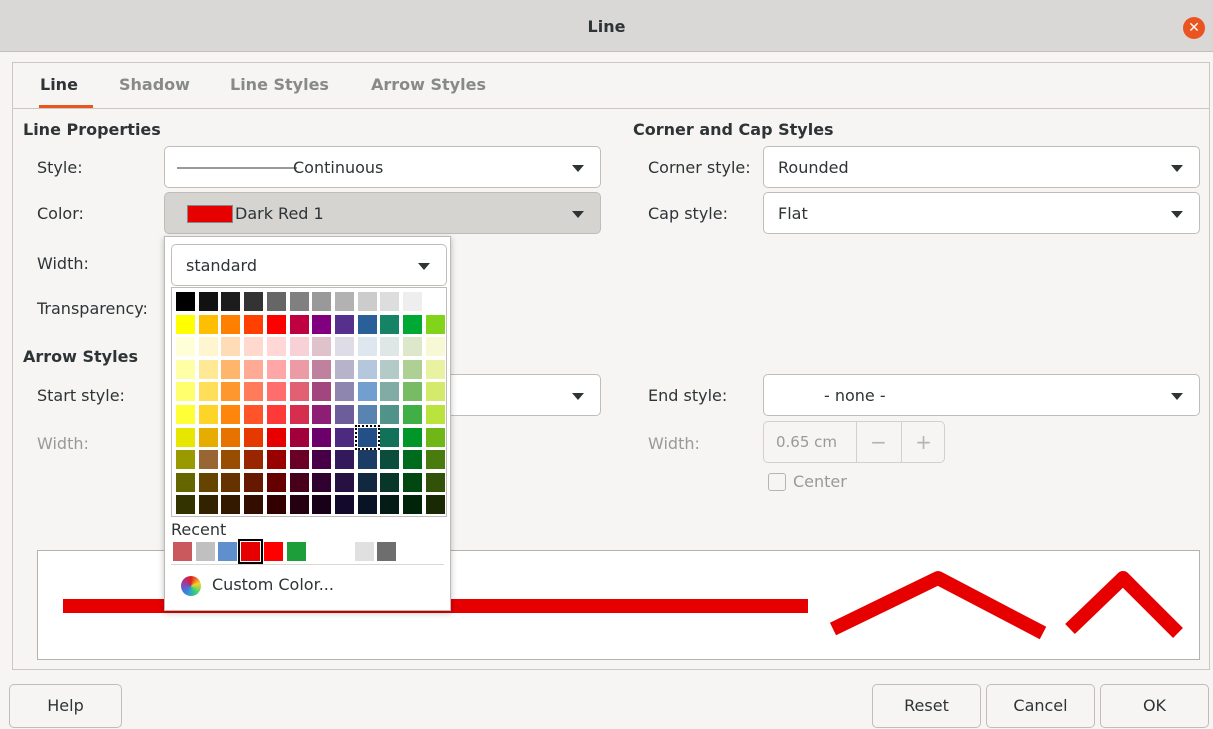 This screenshot has height=729, width=1213. Describe the element at coordinates (981, 213) in the screenshot. I see `cap-style-dropdown: Flat` at that location.